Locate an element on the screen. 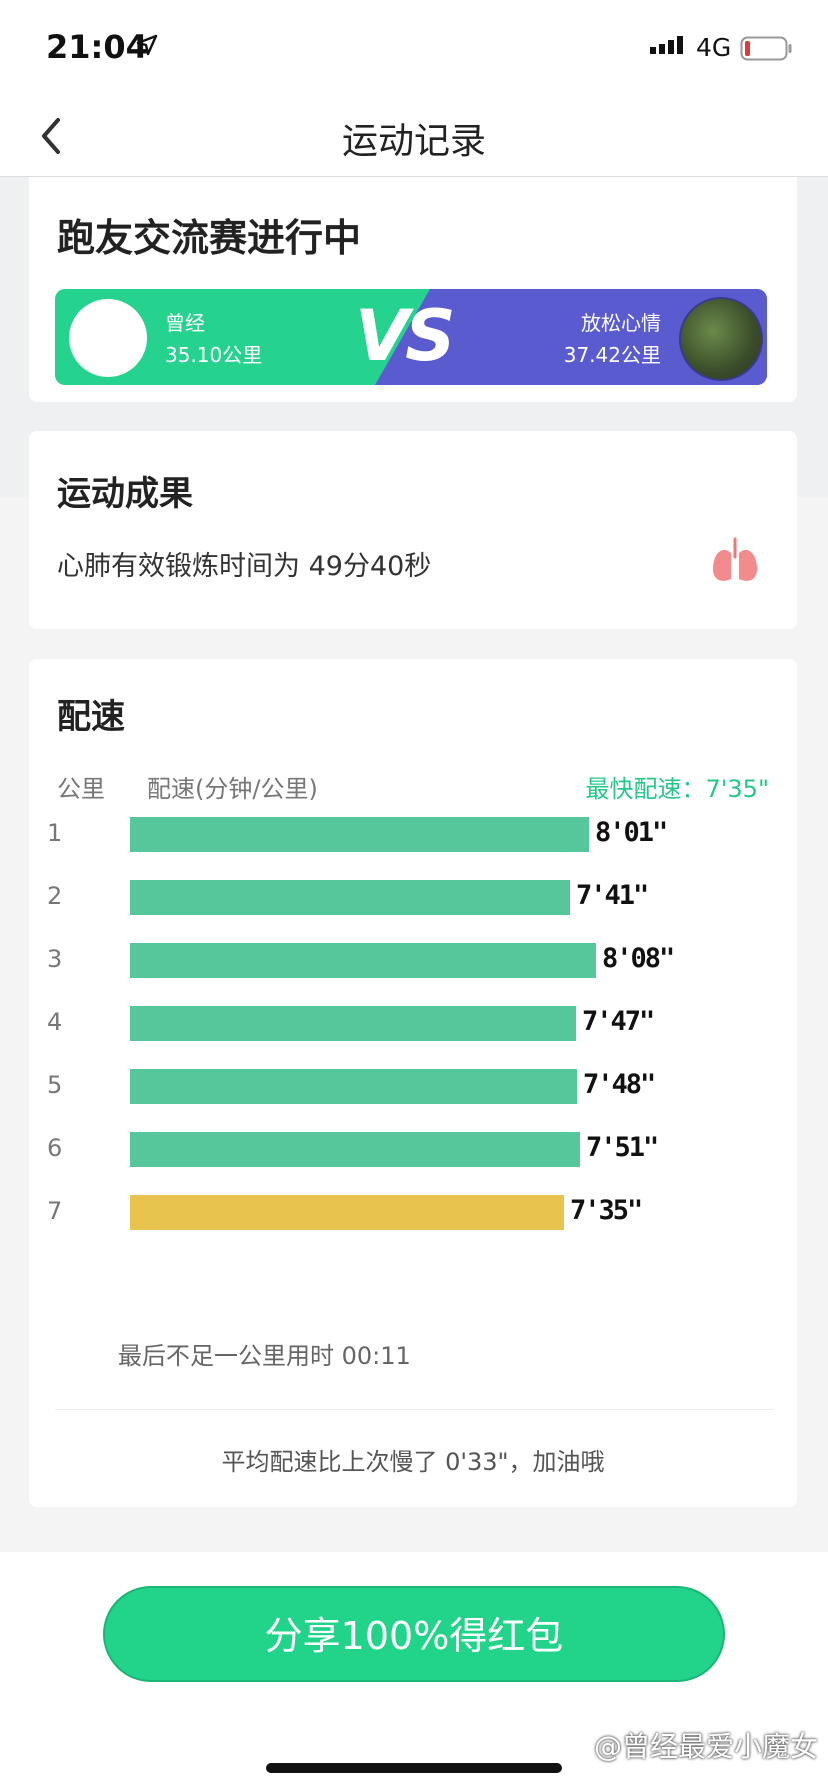  pace-row-km: 4 is located at coordinates (55, 1022).